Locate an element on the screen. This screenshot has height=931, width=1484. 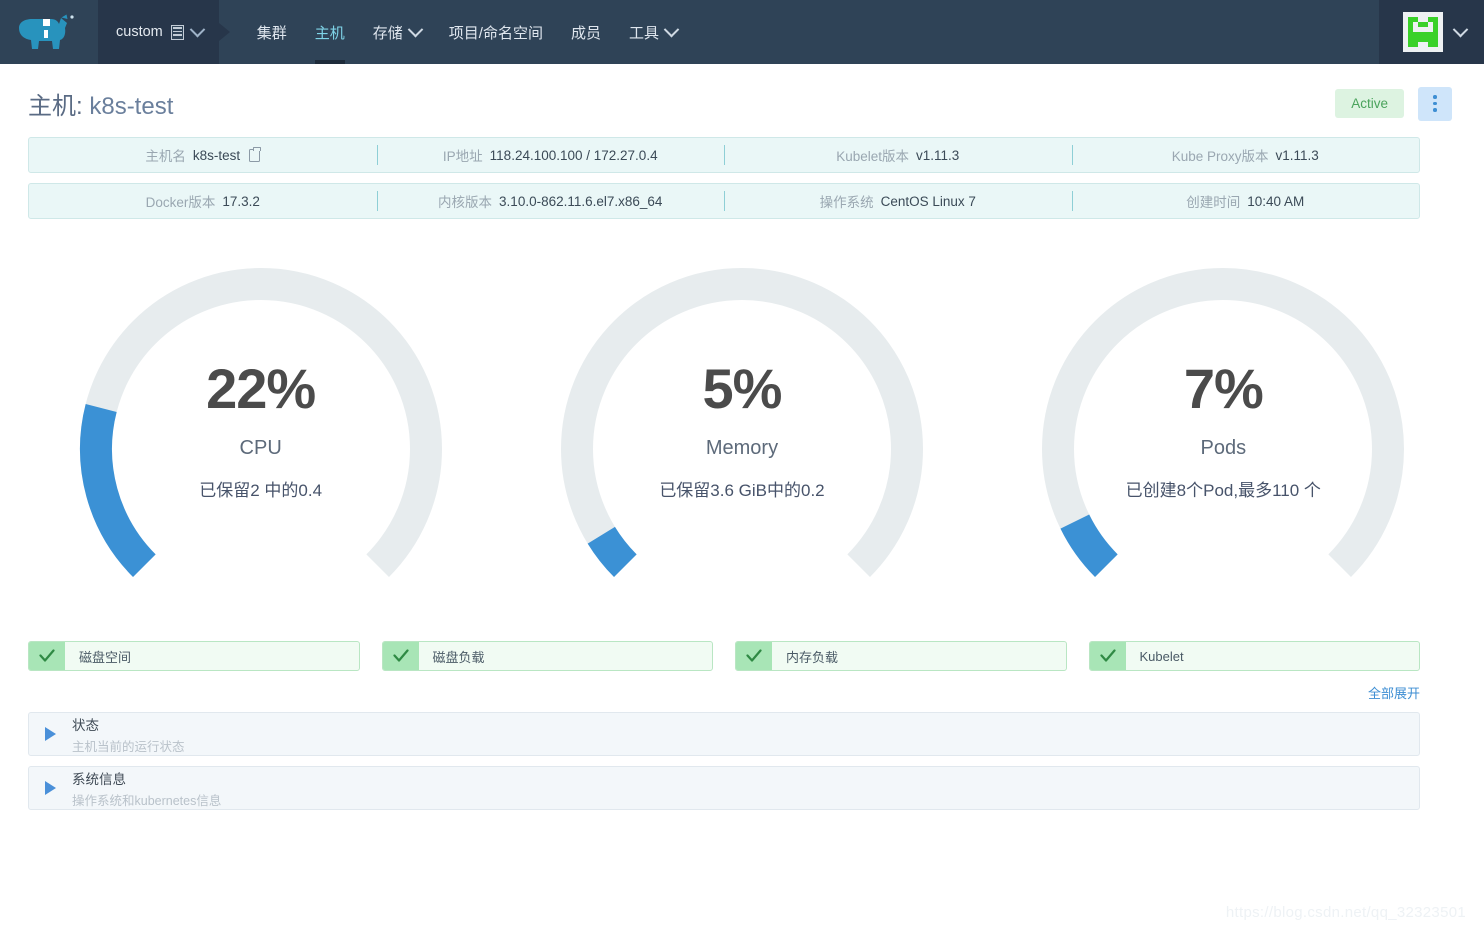
kebab-menu-icon is located at coordinates (1435, 103).